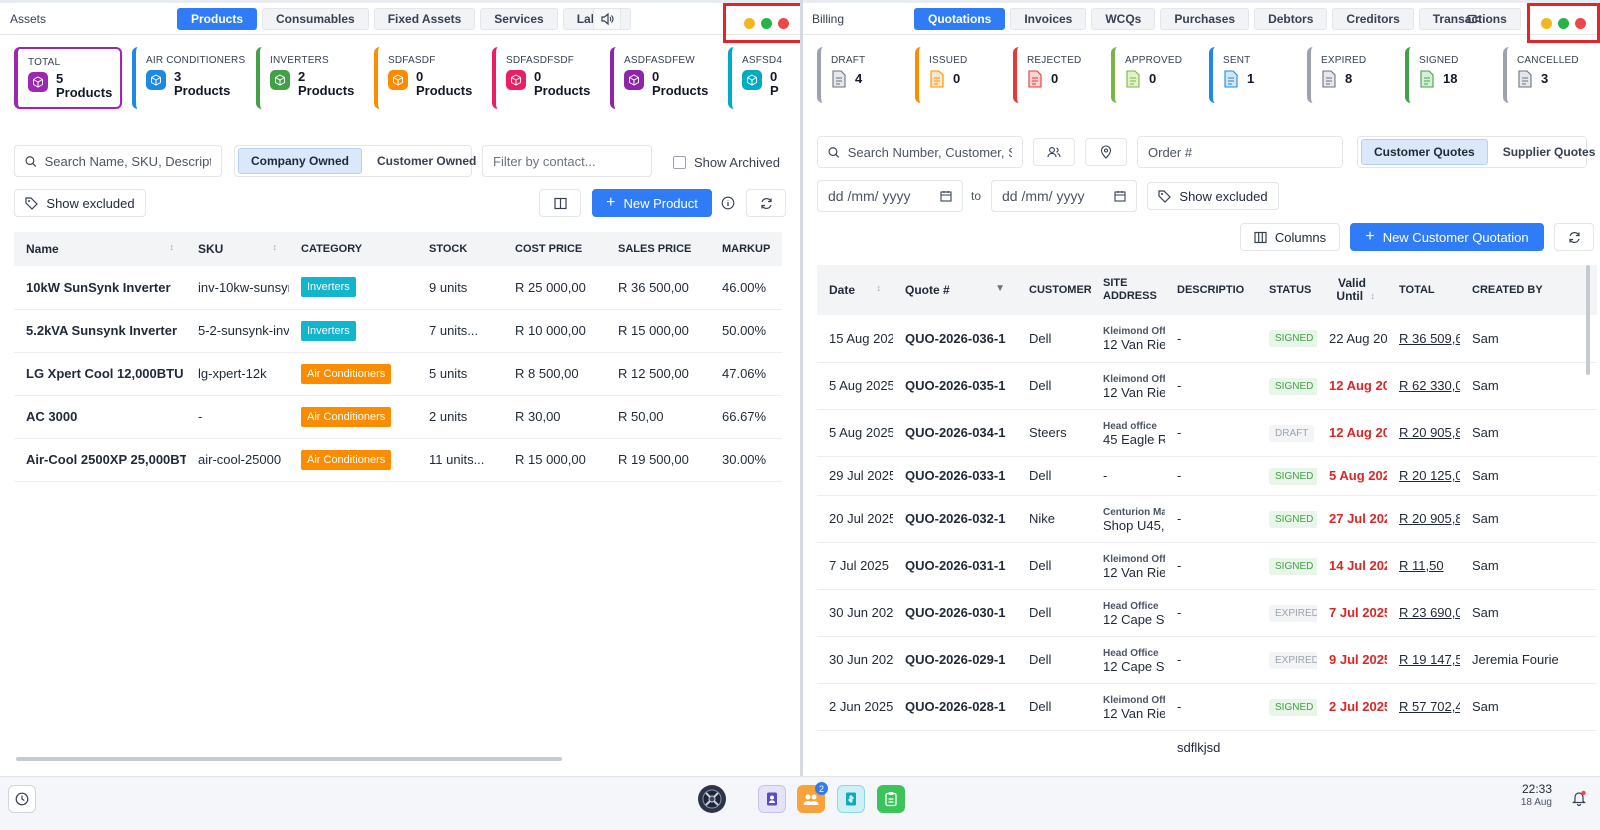 Image resolution: width=1600 pixels, height=830 pixels. Describe the element at coordinates (855, 290) in the screenshot. I see `col-date: Date ↕` at that location.